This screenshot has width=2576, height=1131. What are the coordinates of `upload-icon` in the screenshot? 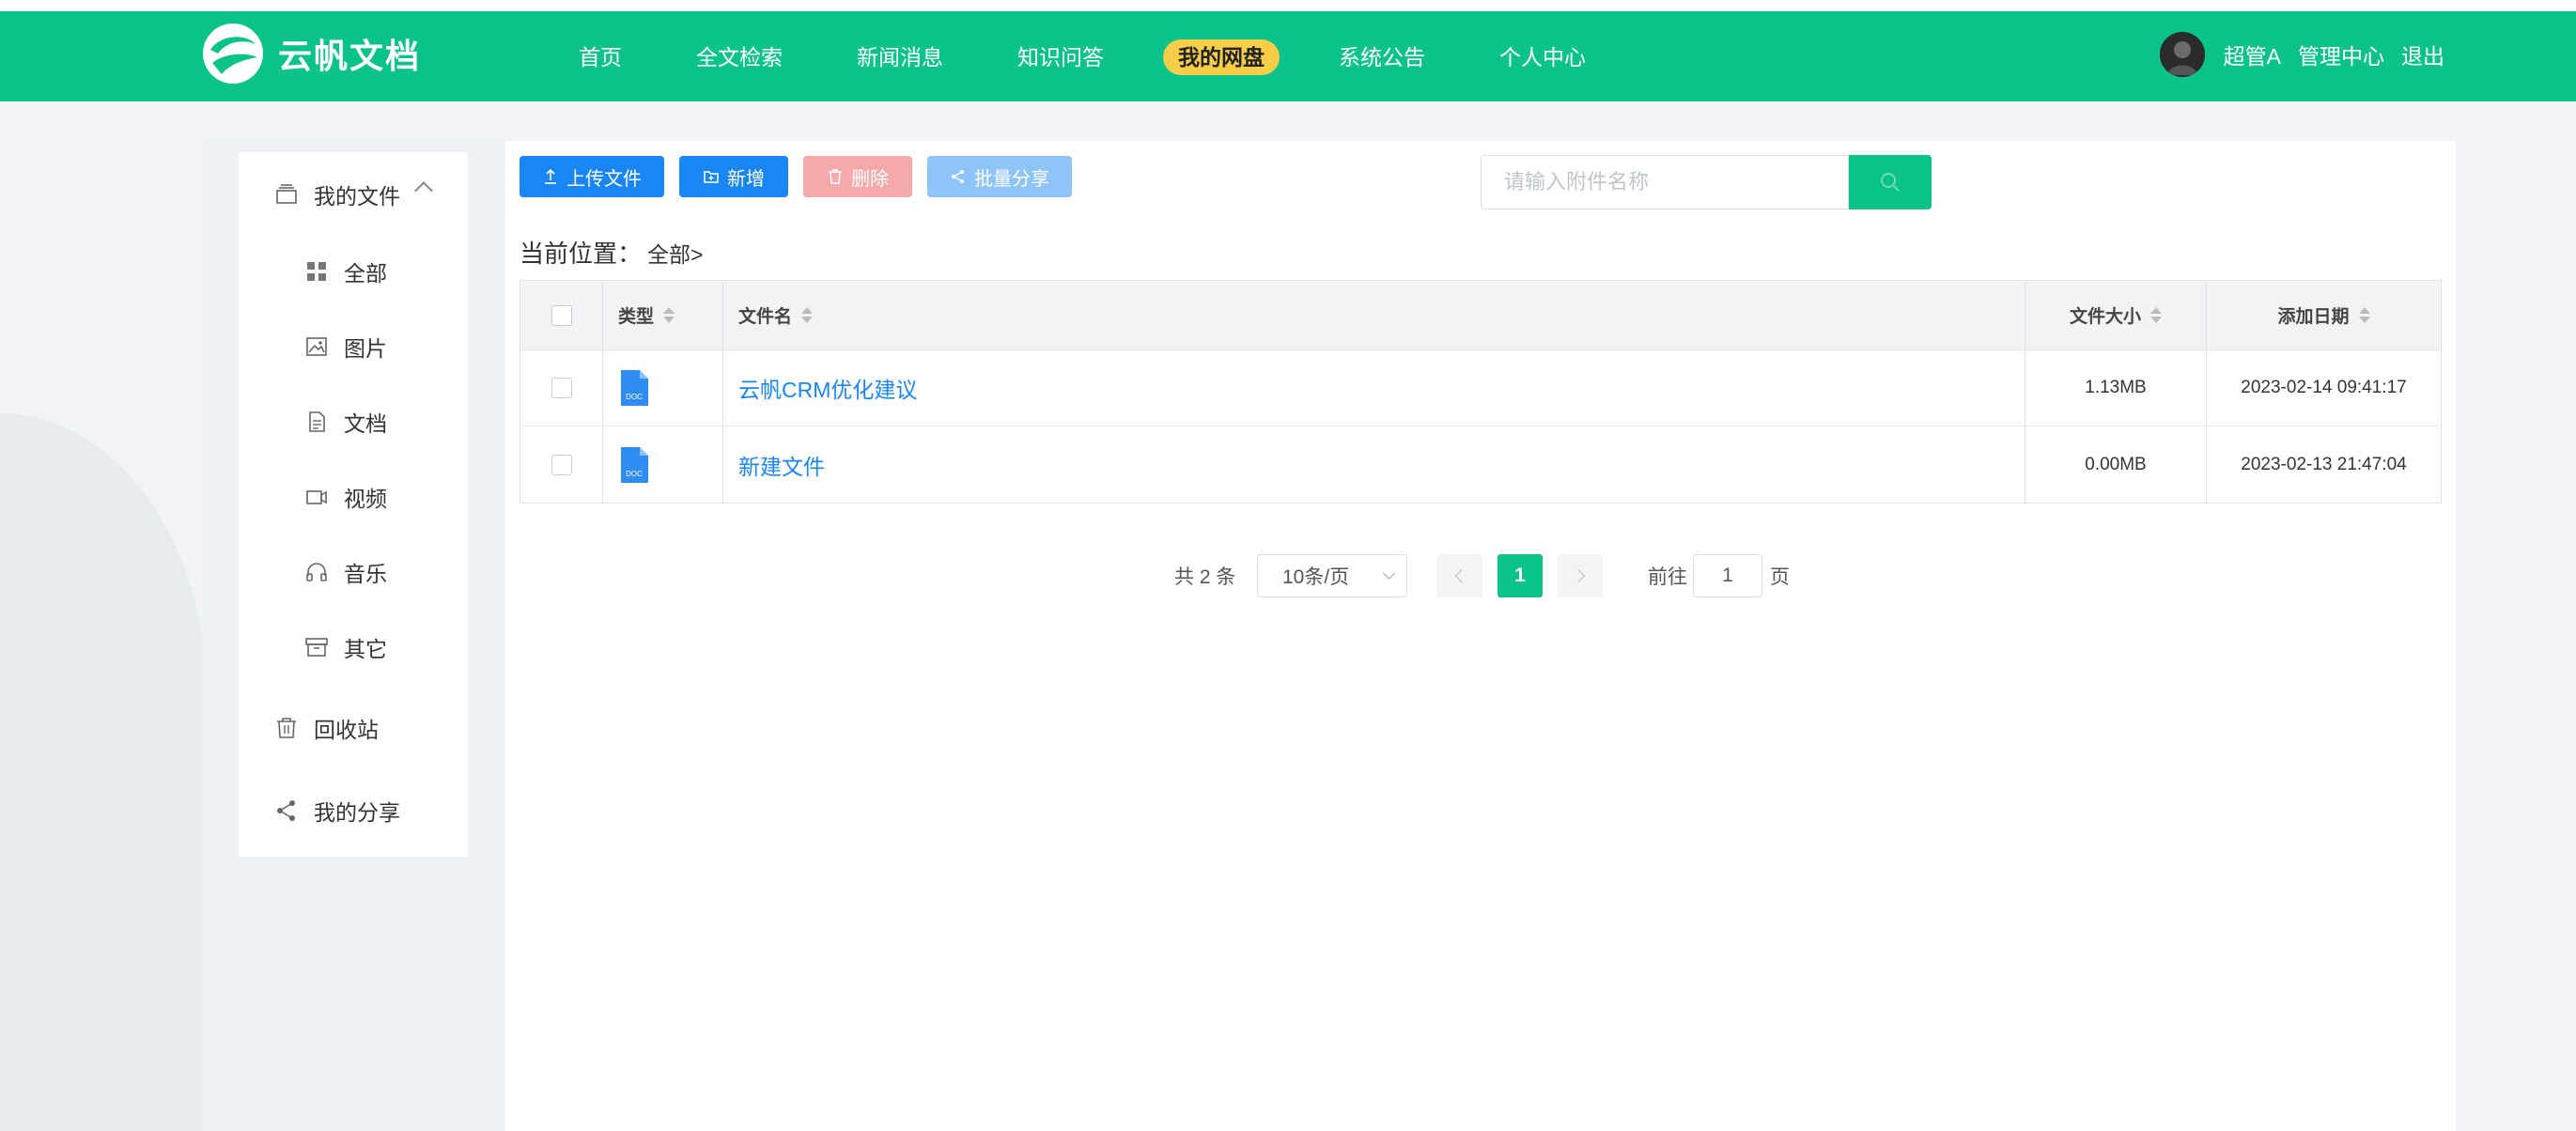 It's located at (551, 176).